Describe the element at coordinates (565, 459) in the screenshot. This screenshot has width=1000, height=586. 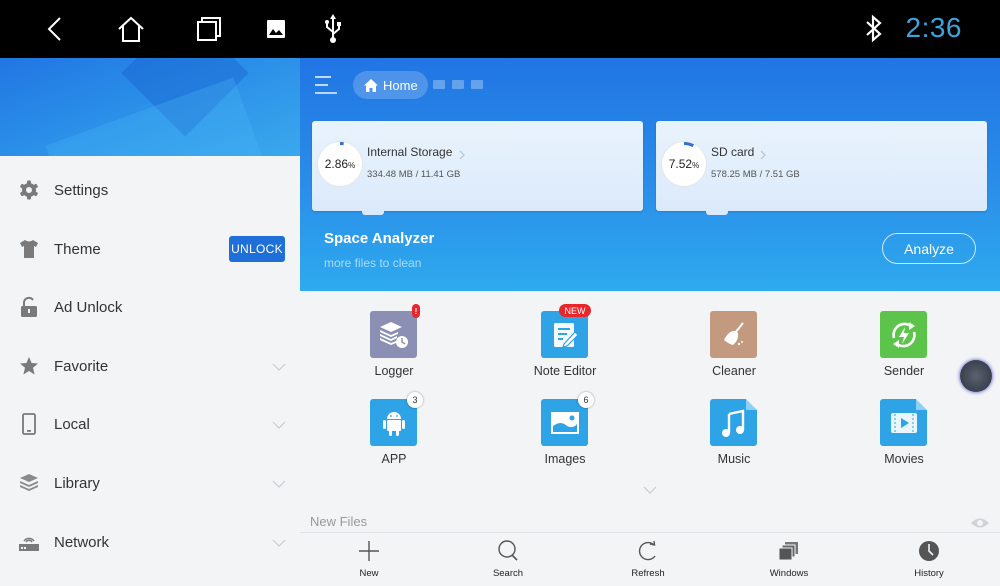
I see `tool-label: Images` at that location.